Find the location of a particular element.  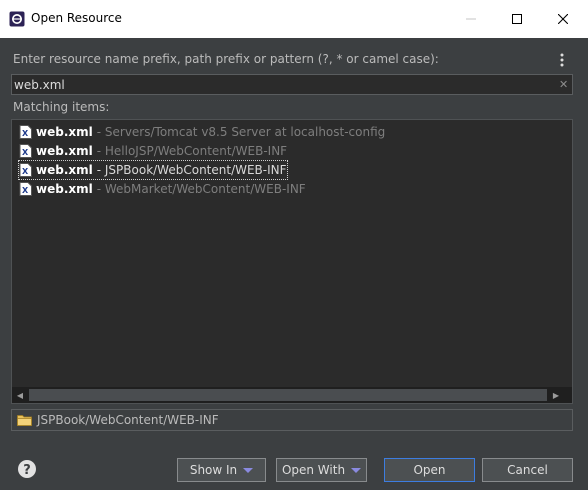

scroll-left-icon: ◀ is located at coordinates (20, 395).